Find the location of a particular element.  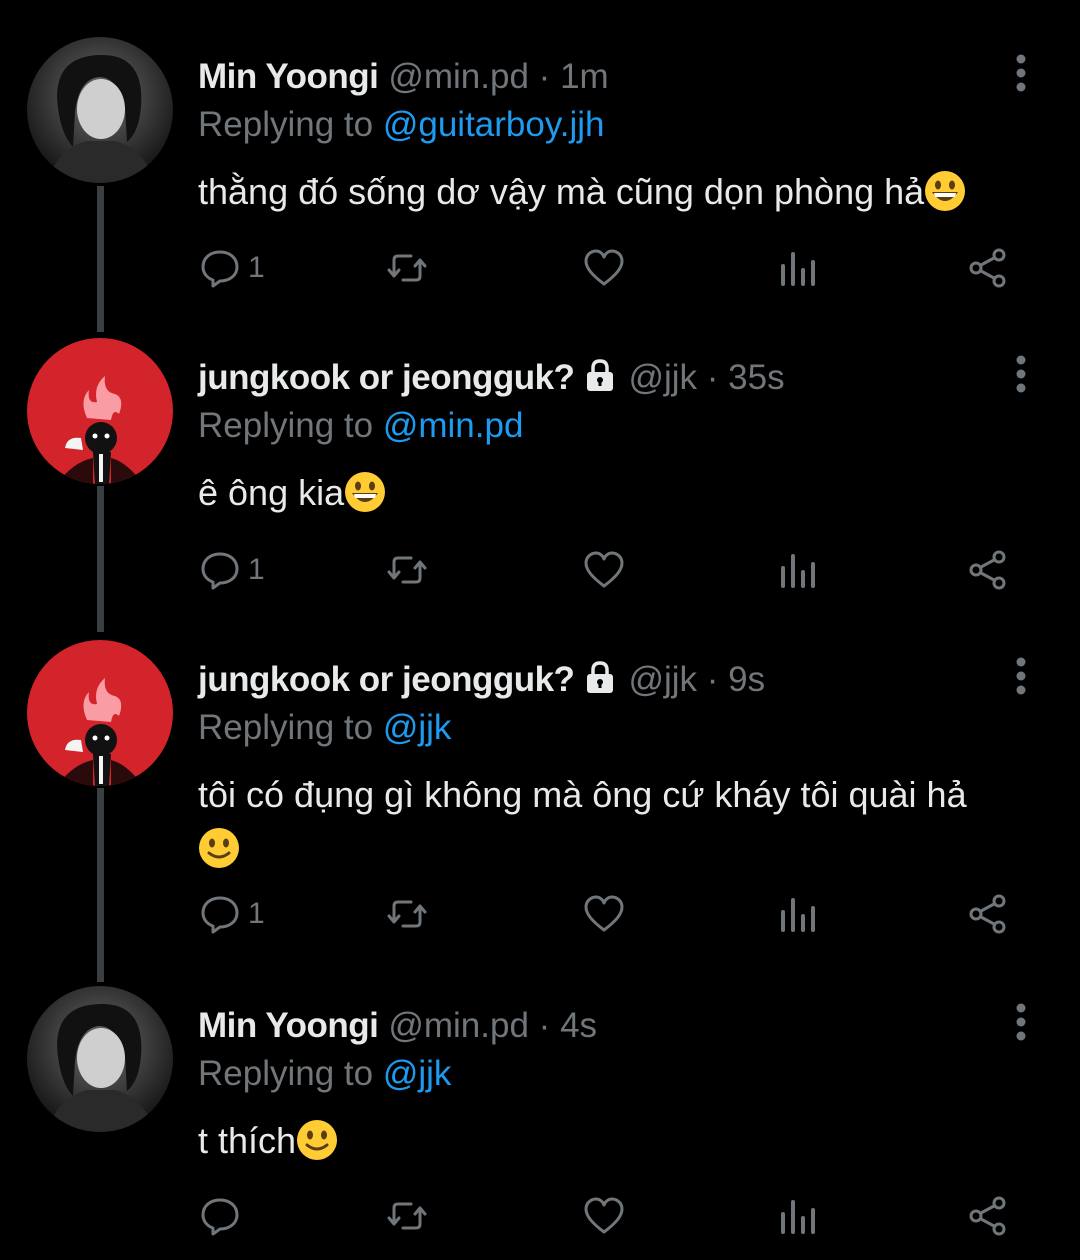

timestamp: 9s is located at coordinates (746, 679).